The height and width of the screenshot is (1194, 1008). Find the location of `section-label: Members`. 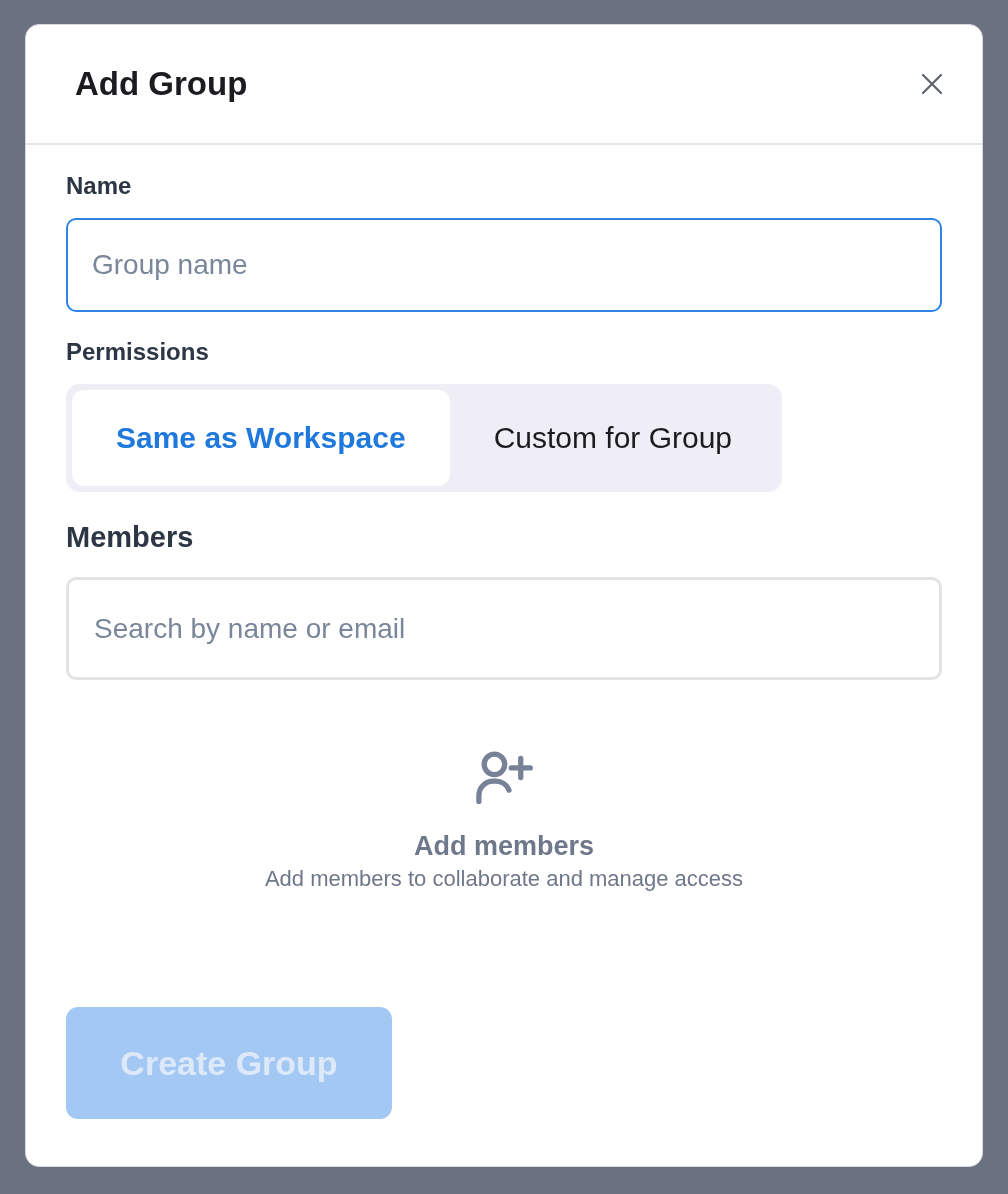

section-label: Members is located at coordinates (130, 537).